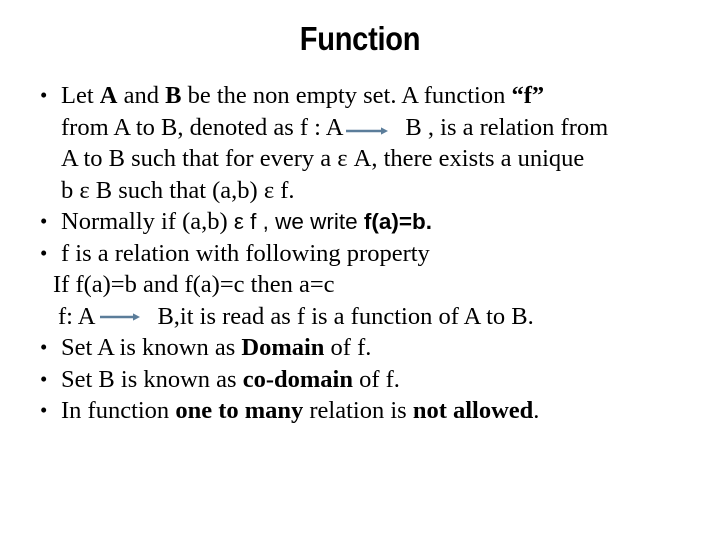  What do you see at coordinates (202, 127) in the screenshot?
I see `bullet1-line2-a: from A to B, denoted as f : A` at bounding box center [202, 127].